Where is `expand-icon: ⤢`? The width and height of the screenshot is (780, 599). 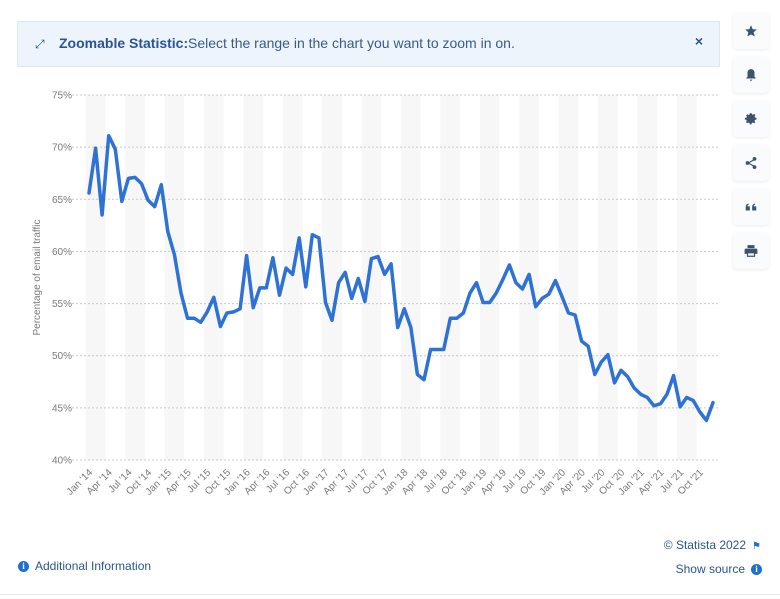 expand-icon: ⤢ is located at coordinates (40, 44).